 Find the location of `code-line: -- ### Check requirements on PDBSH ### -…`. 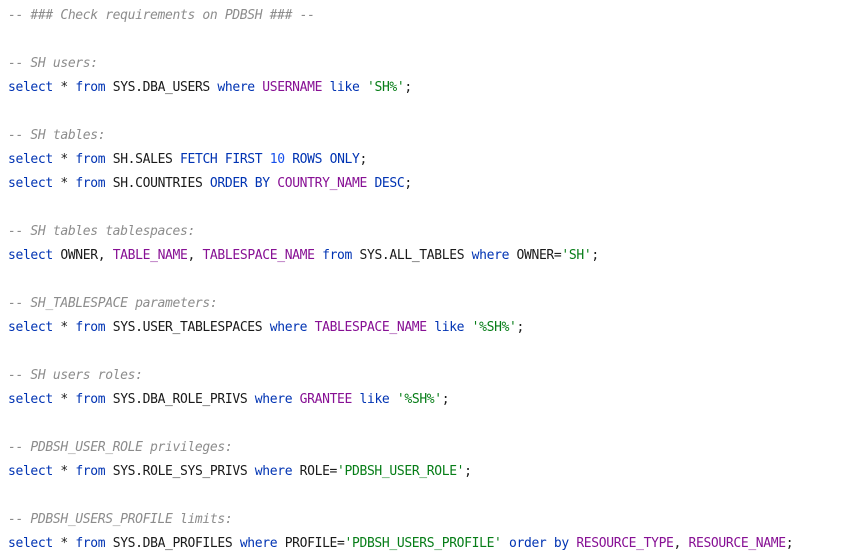

code-line: -- ### Check requirements on PDBSH ### -… is located at coordinates (426, 16).